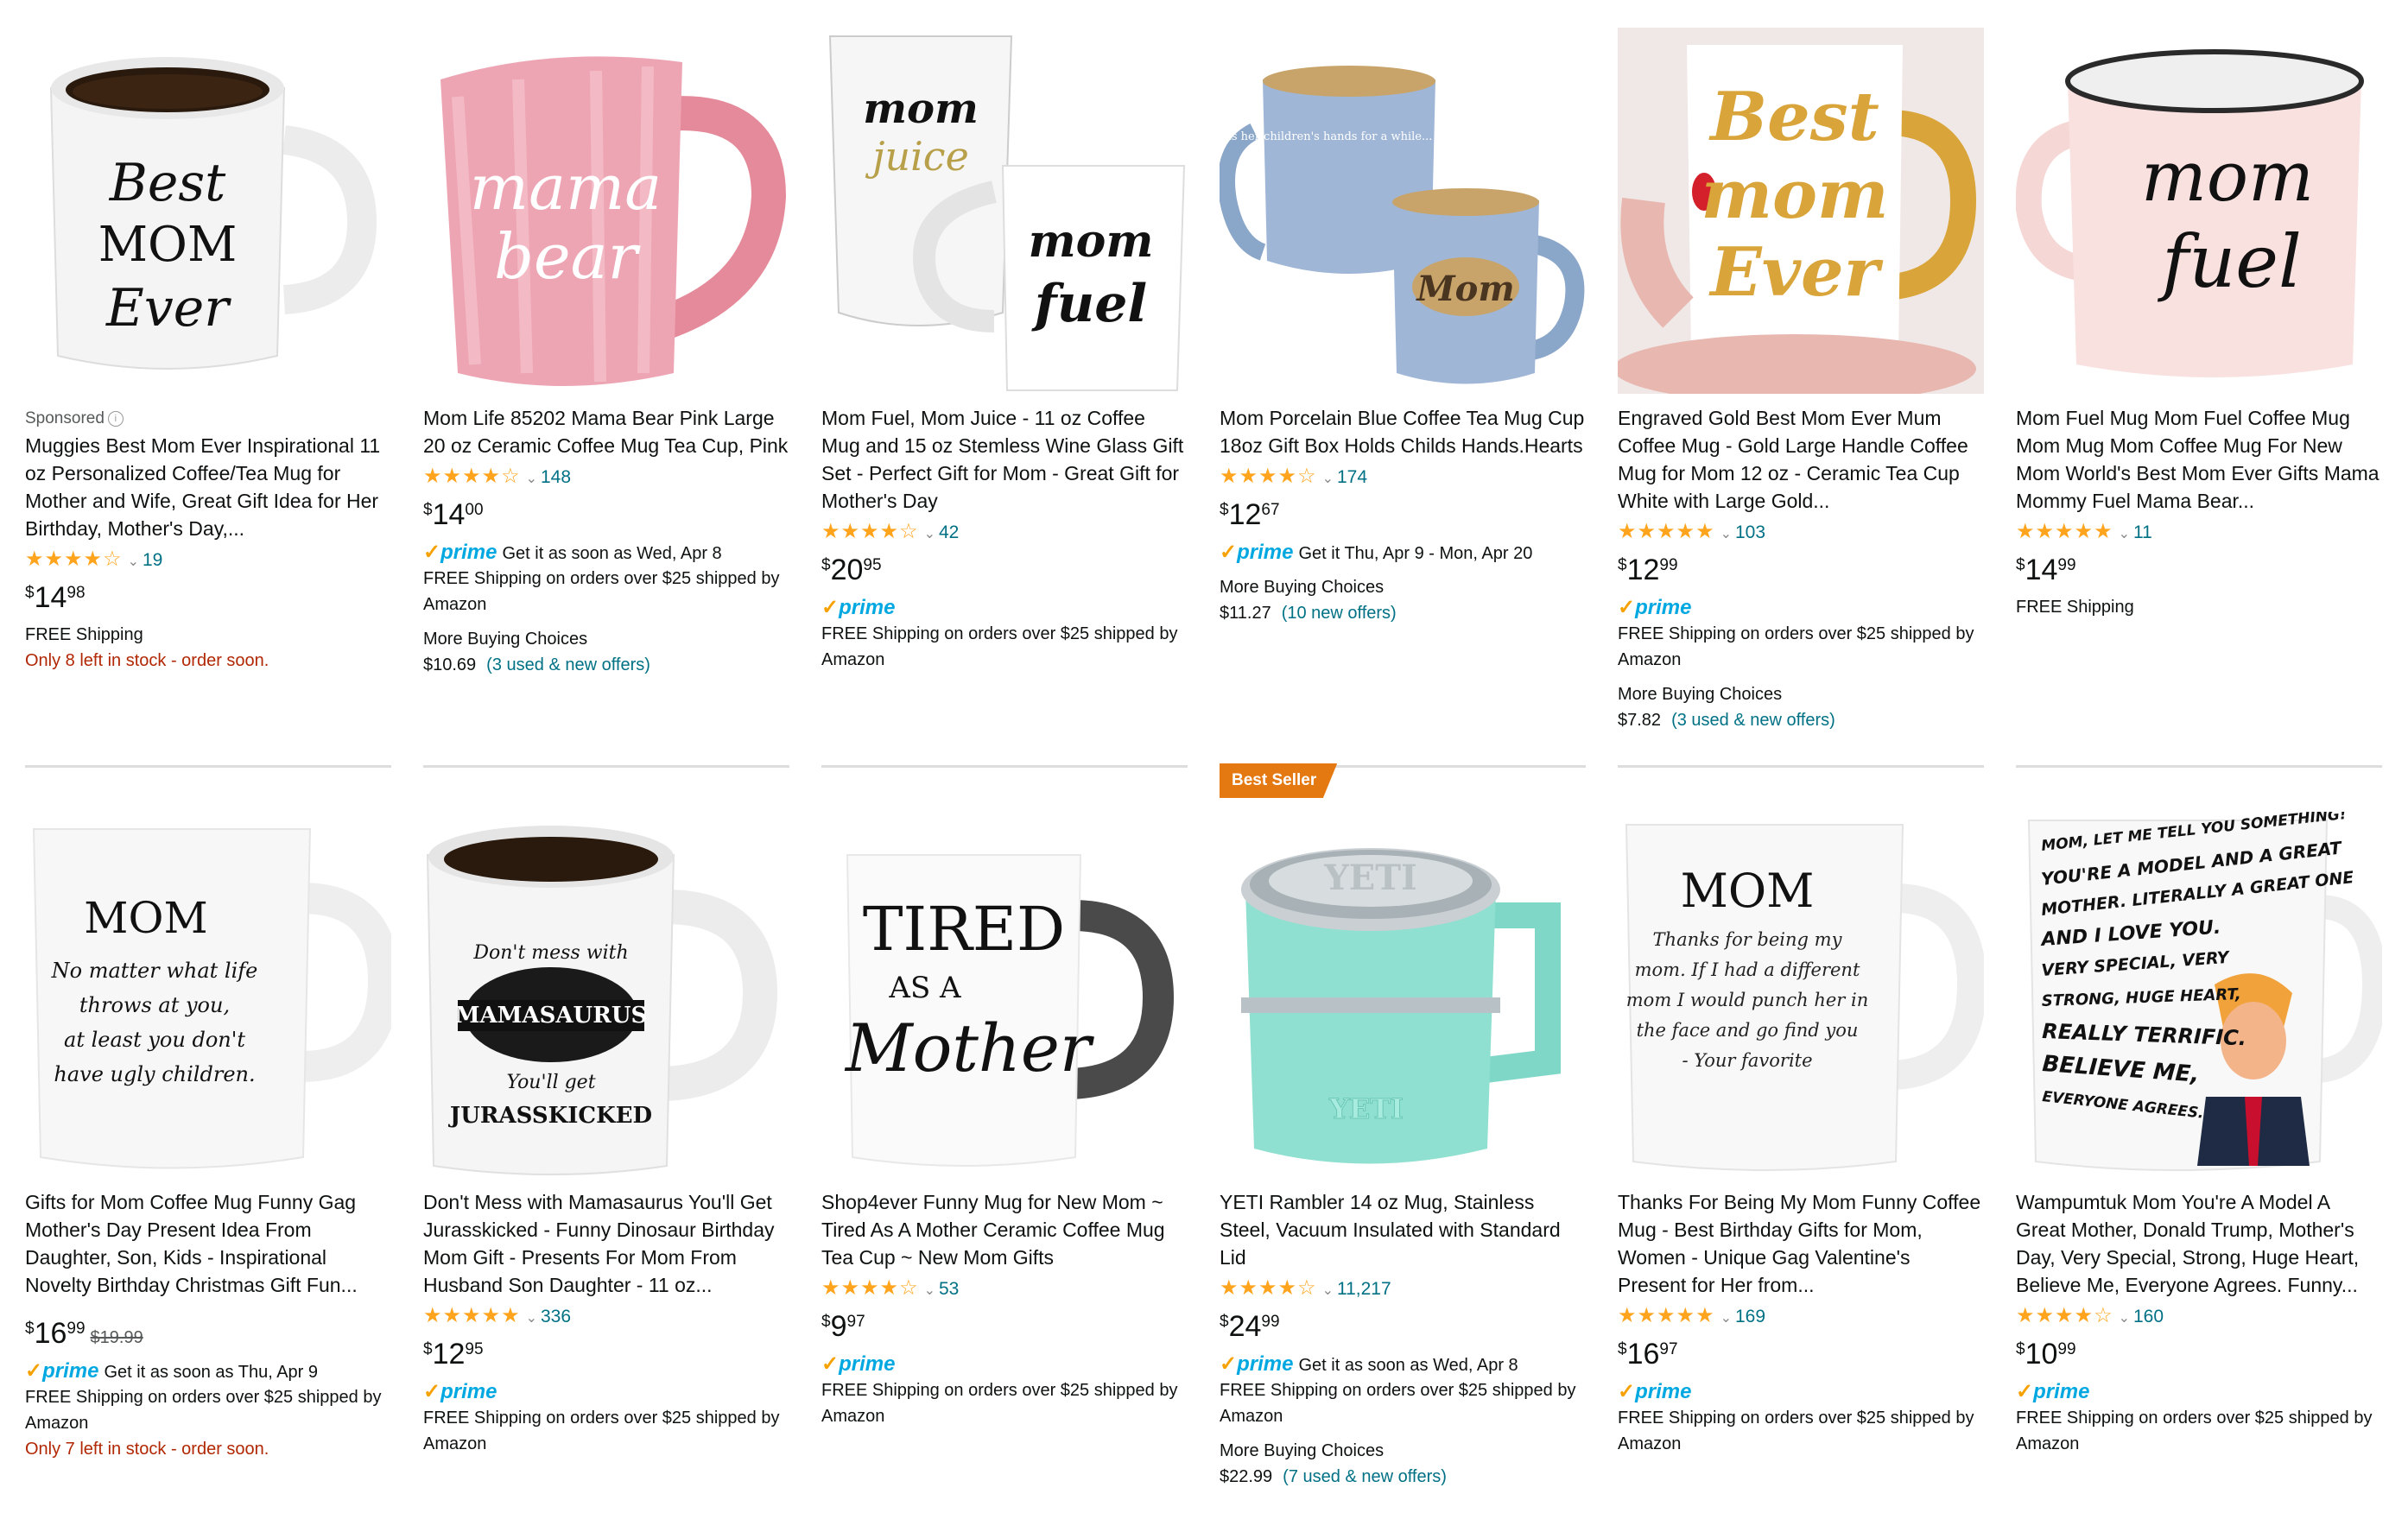 This screenshot has height=1513, width=2408. What do you see at coordinates (155, 1074) in the screenshot?
I see `mug-print: have ugly children.` at bounding box center [155, 1074].